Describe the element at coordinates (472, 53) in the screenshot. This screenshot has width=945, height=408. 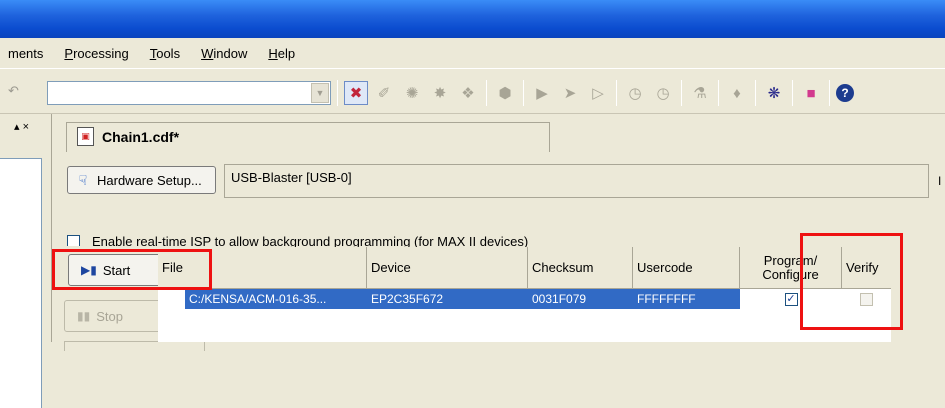
I see `menu-bar: ments Processing Tools Window Help` at that location.